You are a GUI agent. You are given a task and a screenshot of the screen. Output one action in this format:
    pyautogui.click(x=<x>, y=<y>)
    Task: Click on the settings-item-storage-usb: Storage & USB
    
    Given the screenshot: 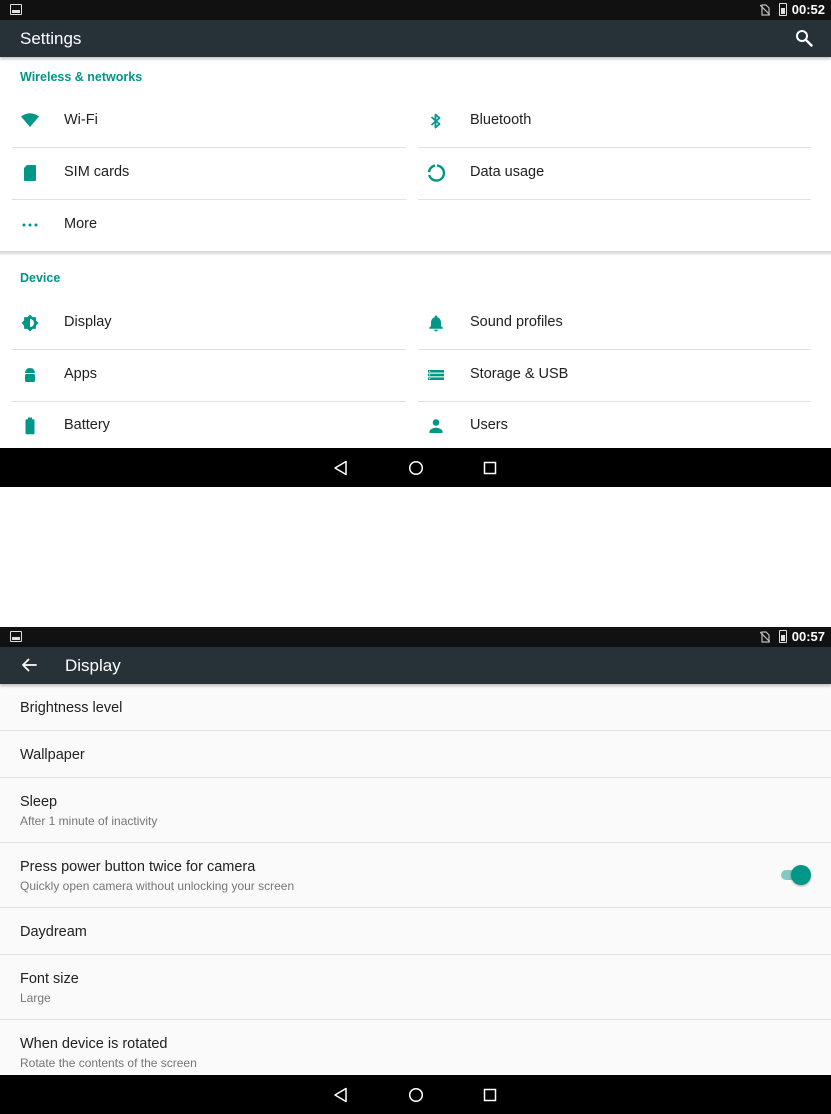 What is the action you would take?
    pyautogui.click(x=614, y=376)
    